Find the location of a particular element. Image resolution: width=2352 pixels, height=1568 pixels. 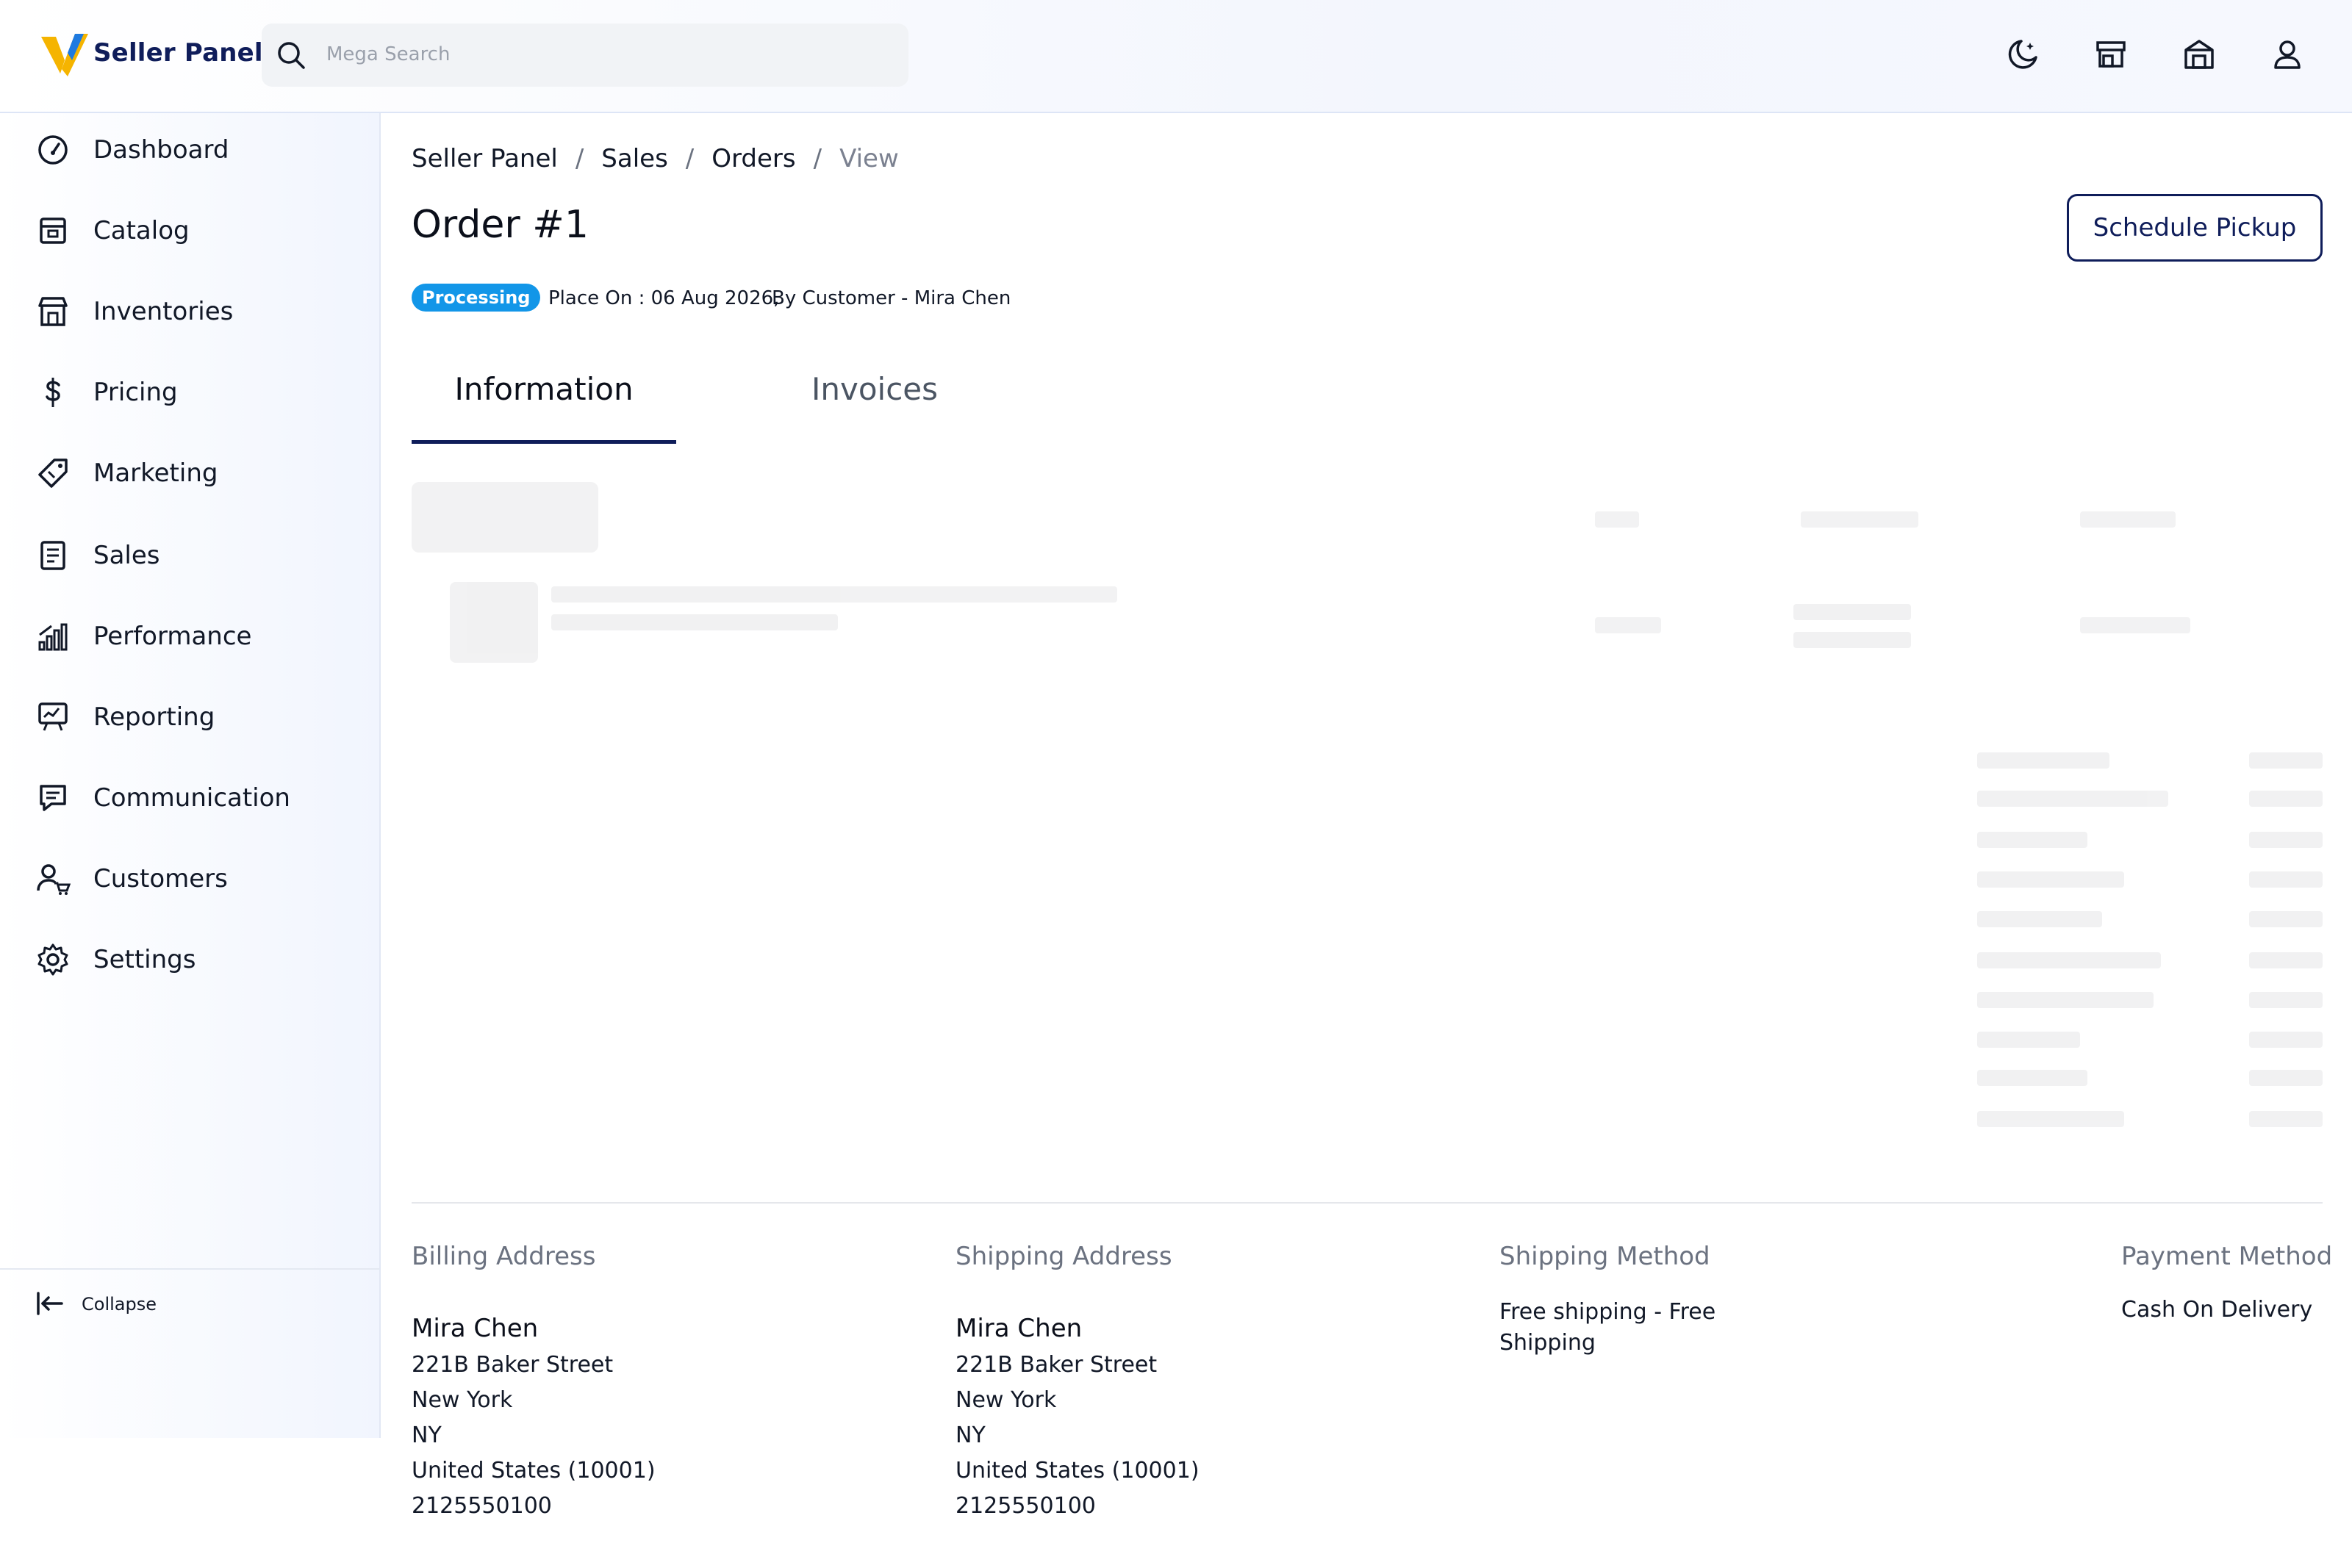

sidebar-item-inventories: Inventories is located at coordinates (189, 312).